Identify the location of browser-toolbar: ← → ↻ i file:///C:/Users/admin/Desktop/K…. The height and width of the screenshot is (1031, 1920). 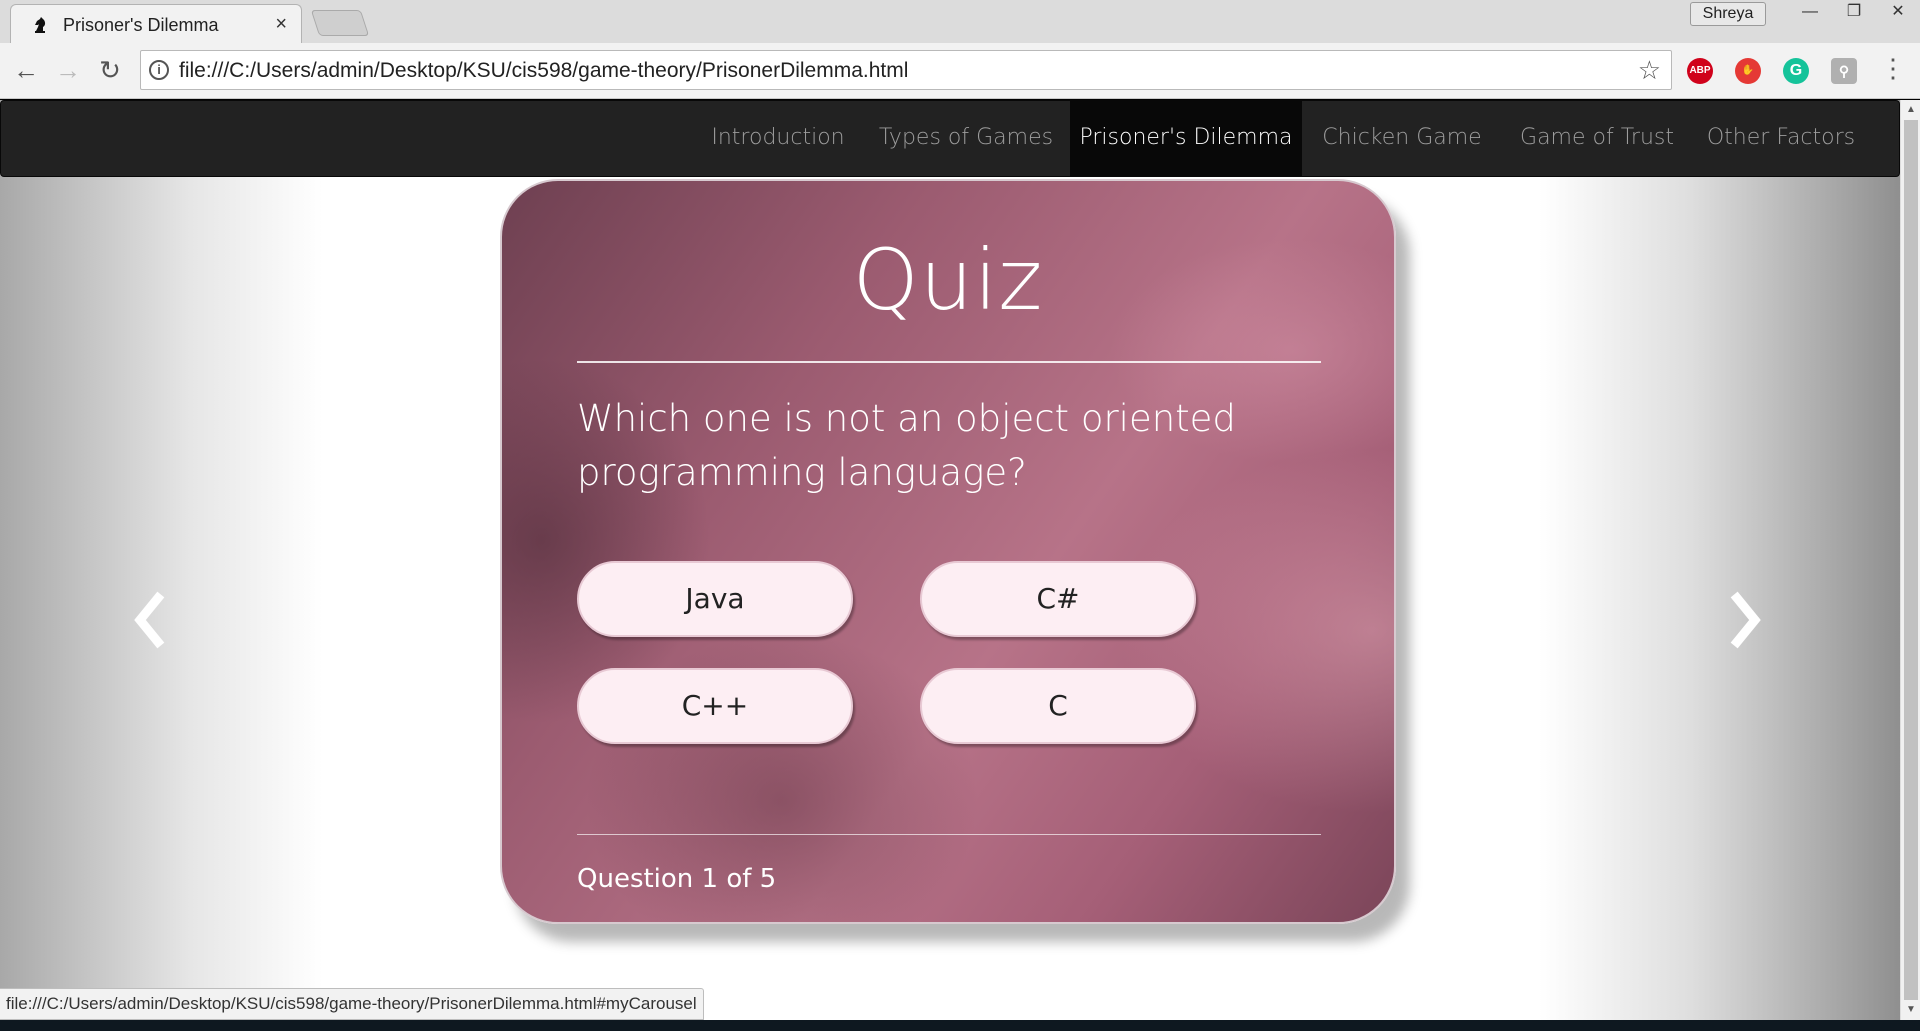
(960, 71).